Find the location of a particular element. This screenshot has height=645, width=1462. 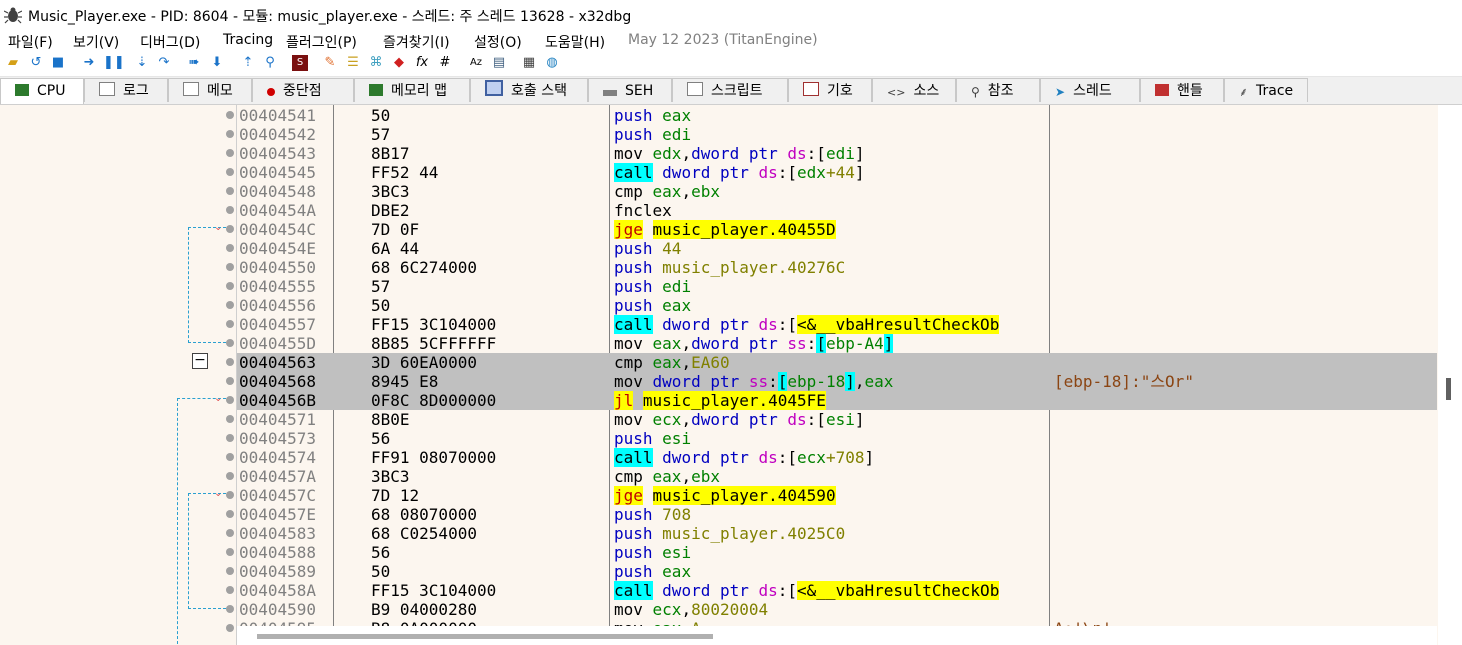

open-icon: ▰ is located at coordinates (13, 63).